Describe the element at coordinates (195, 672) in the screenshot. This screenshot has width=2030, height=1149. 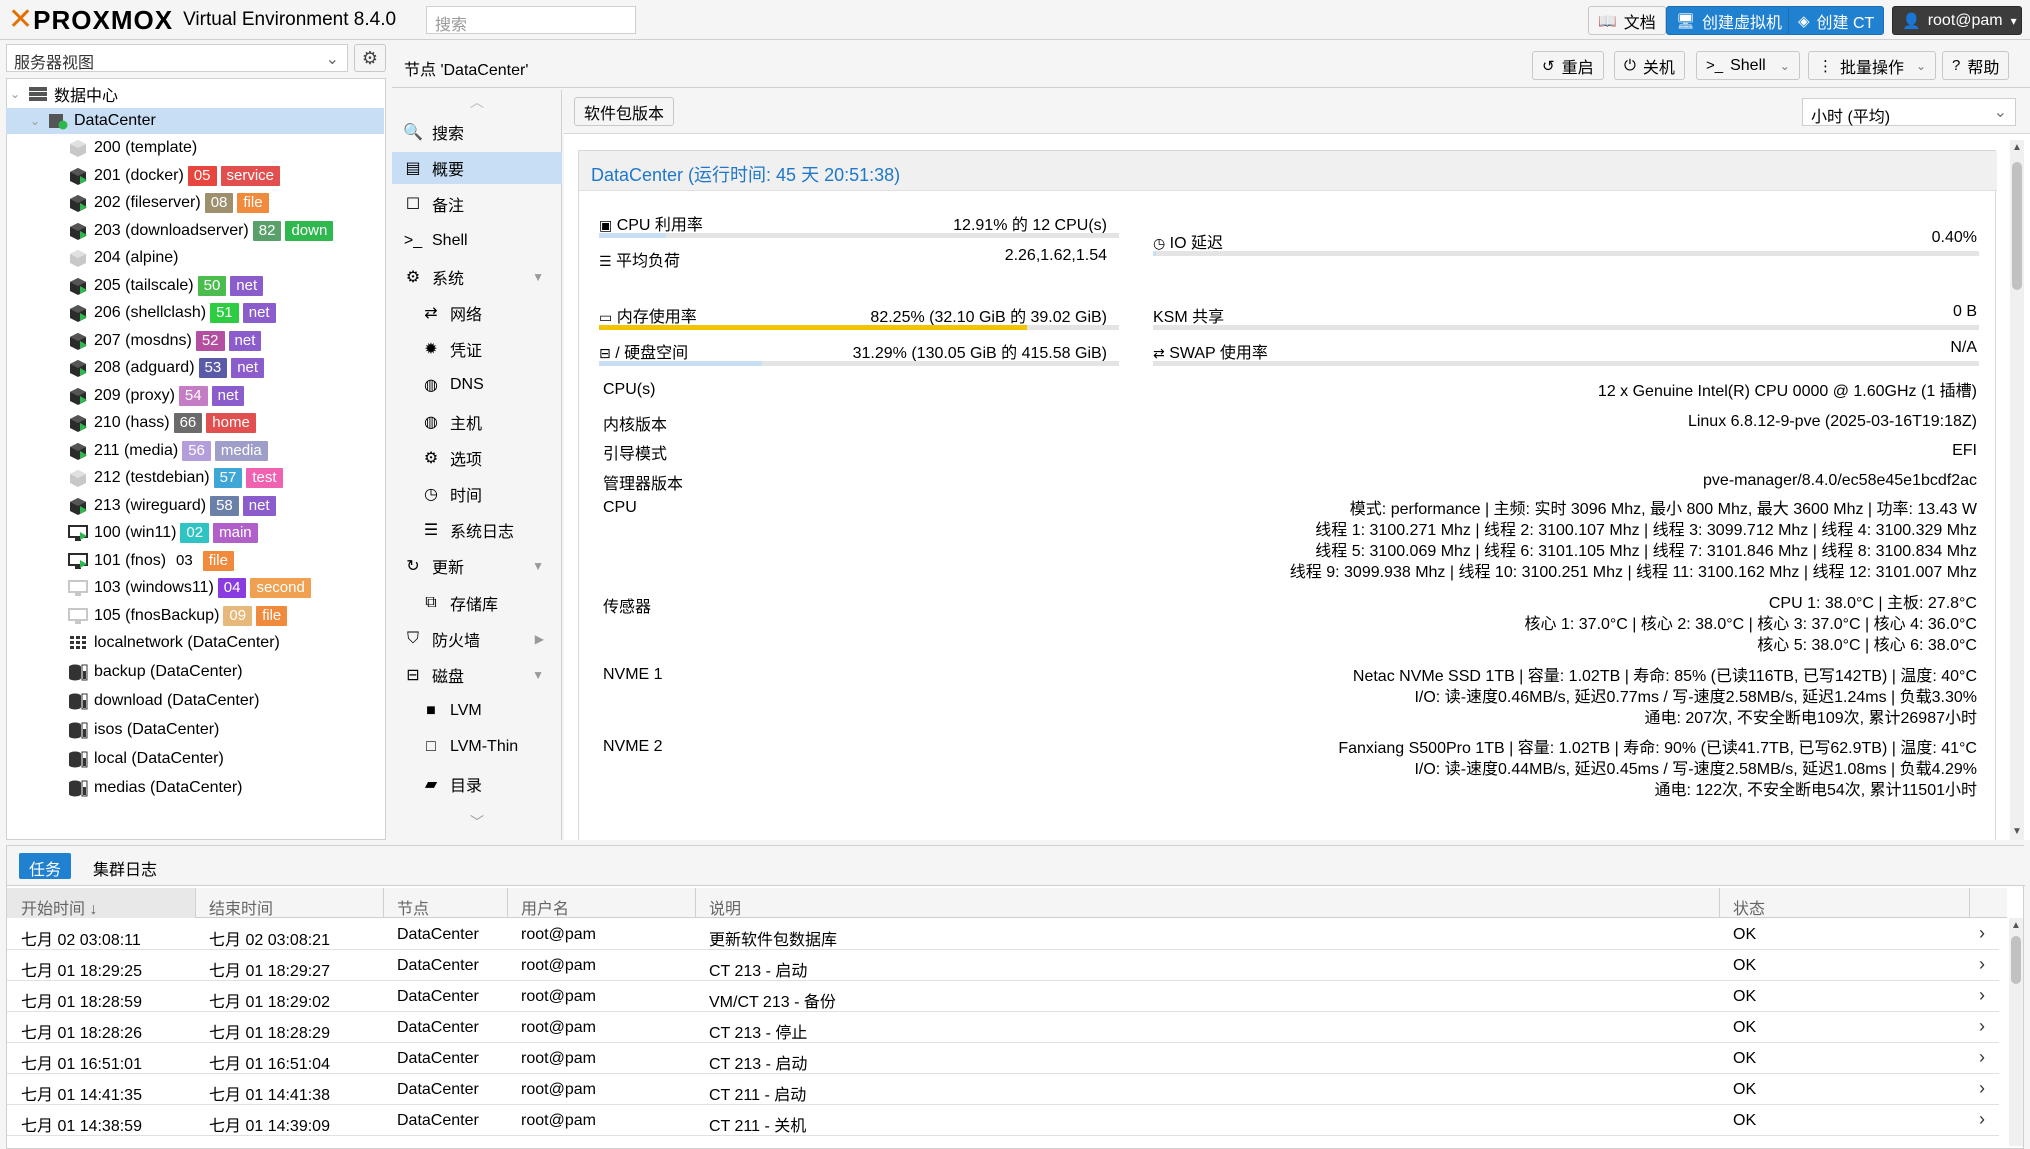
I see `tree-item: backup (DataCenter)` at that location.